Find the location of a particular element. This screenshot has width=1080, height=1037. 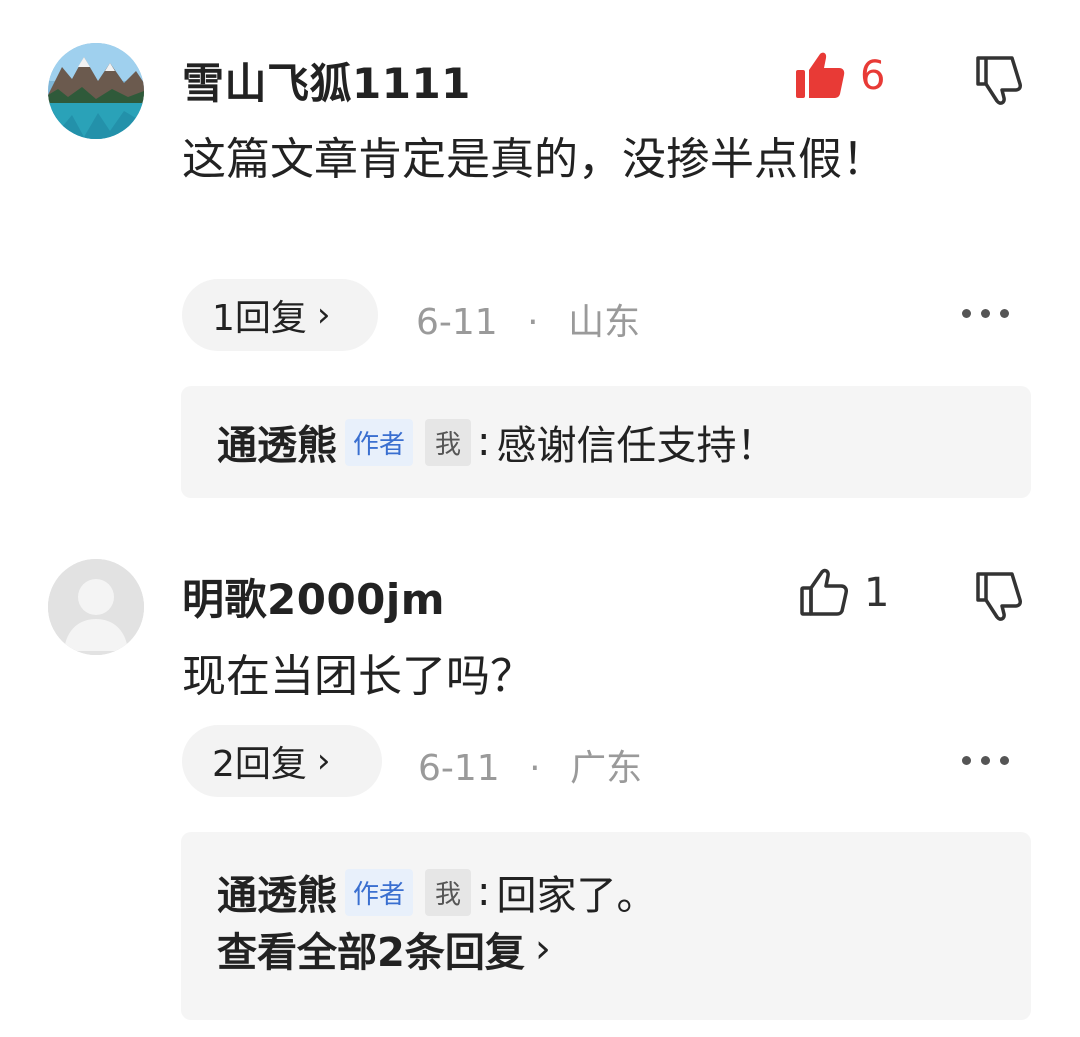

thumbs-up-icon is located at coordinates (824, 592).